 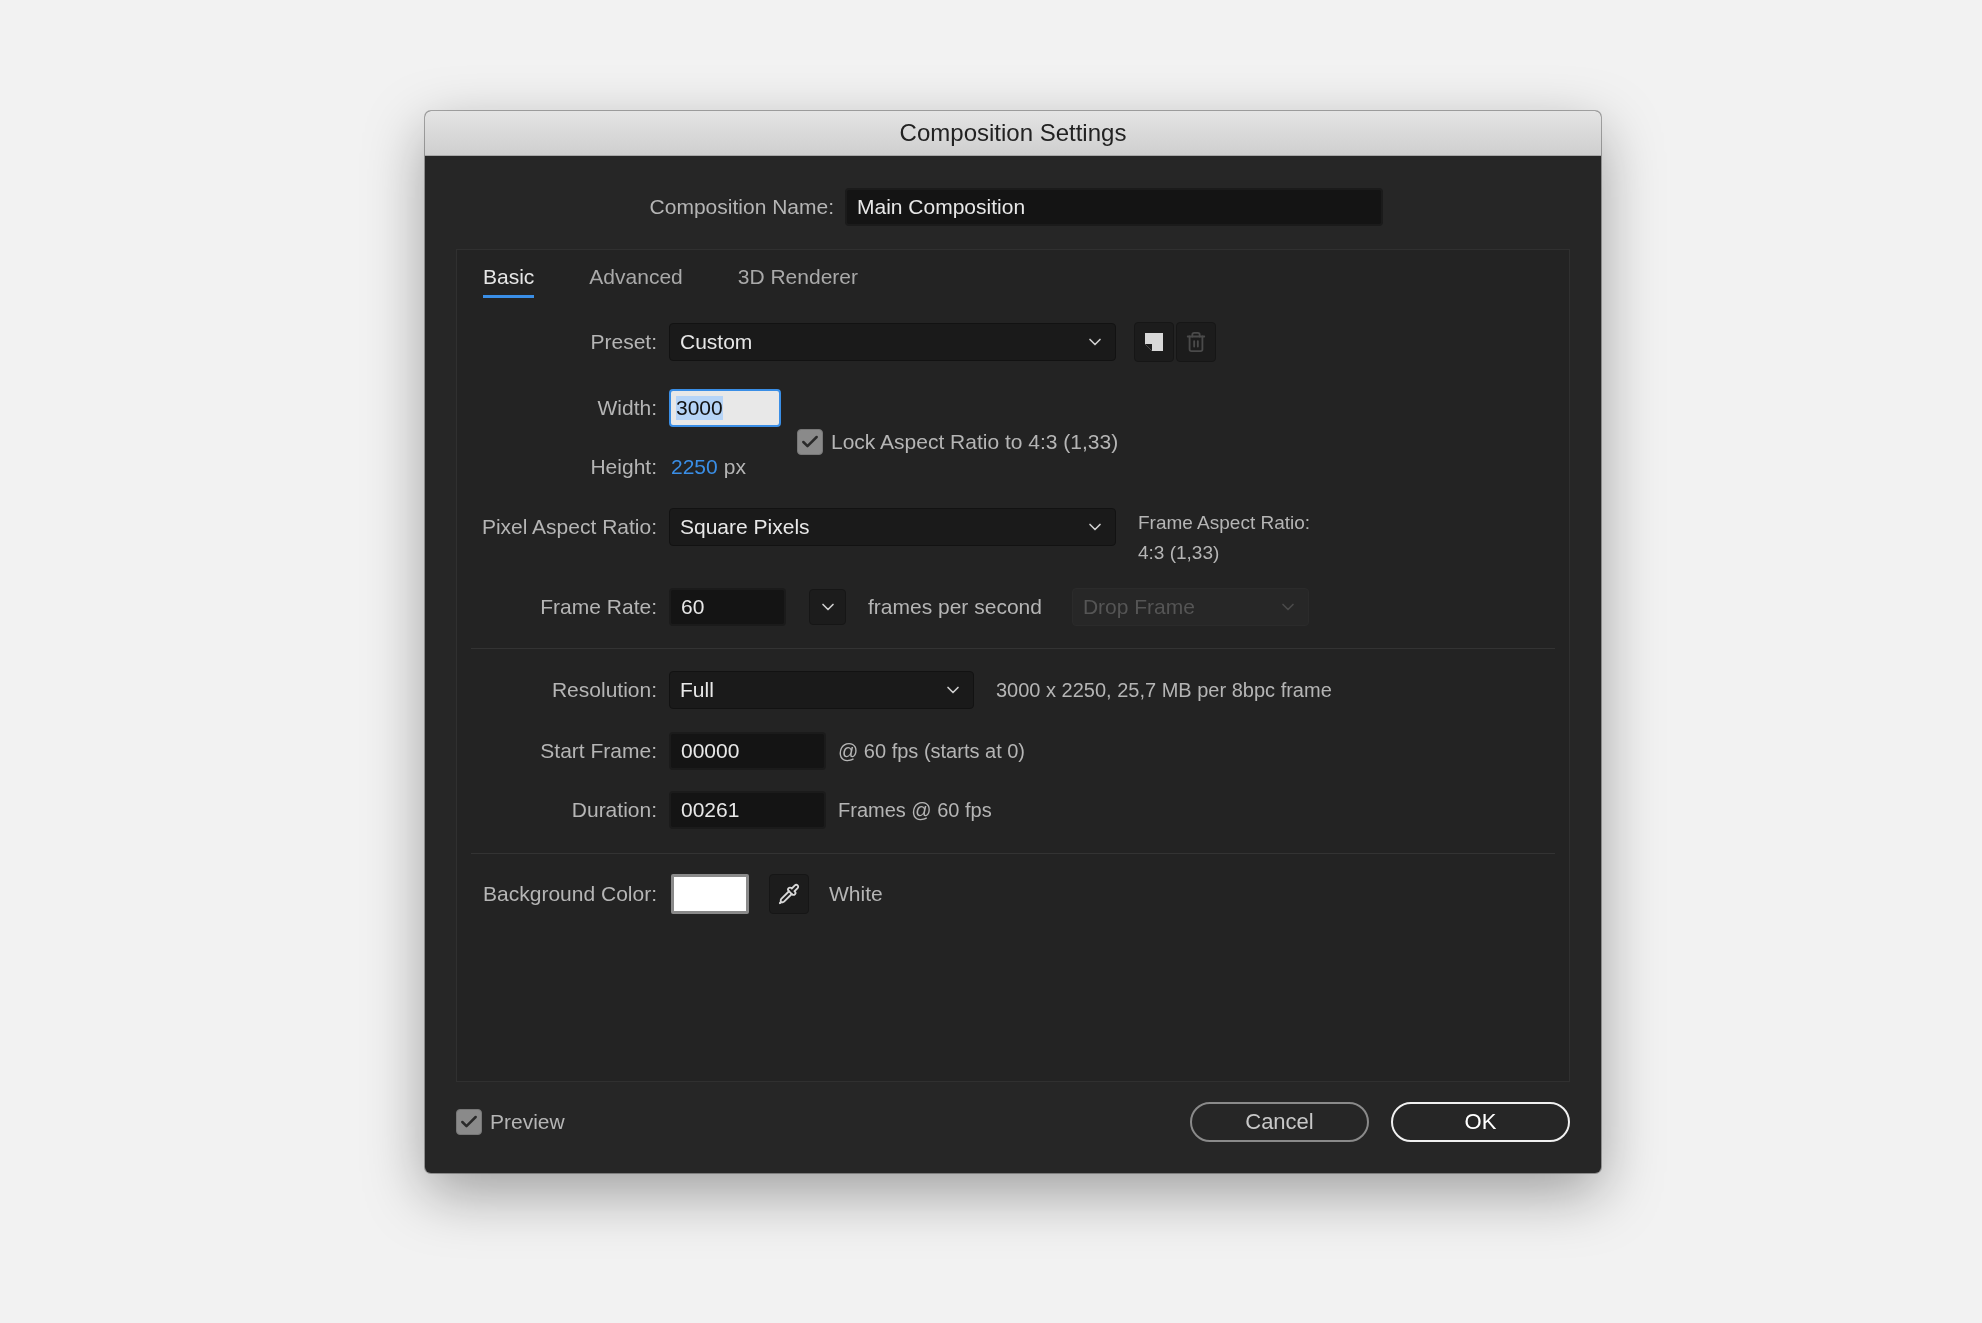 I want to click on document-icon, so click(x=1154, y=342).